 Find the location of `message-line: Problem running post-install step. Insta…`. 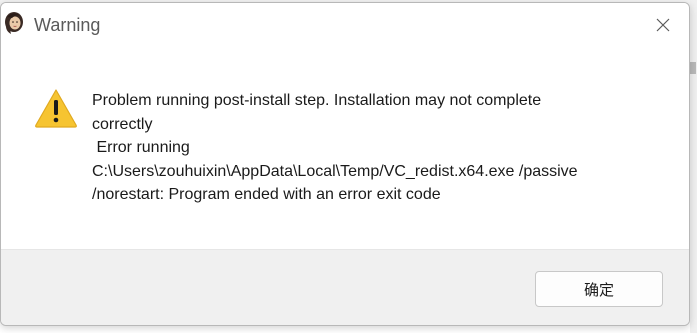

message-line: Problem running post-install step. Insta… is located at coordinates (317, 100).